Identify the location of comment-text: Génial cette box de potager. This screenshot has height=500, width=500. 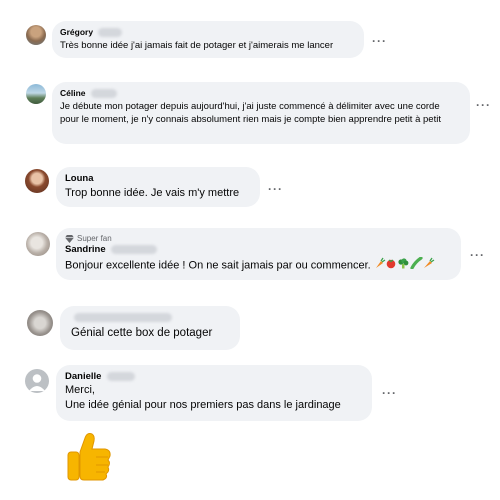
(142, 333).